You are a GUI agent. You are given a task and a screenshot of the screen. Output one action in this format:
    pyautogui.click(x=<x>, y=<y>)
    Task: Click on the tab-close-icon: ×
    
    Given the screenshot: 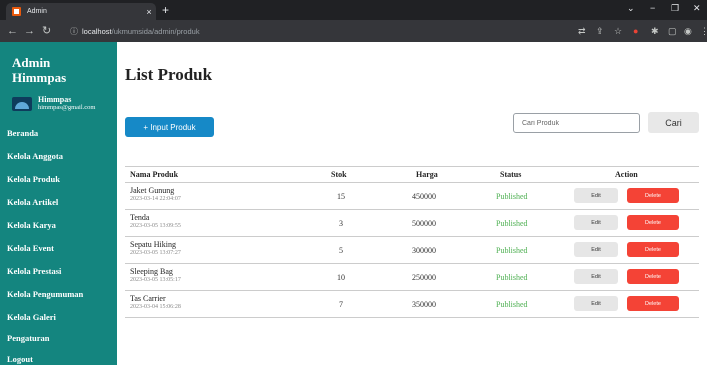 What is the action you would take?
    pyautogui.click(x=149, y=12)
    